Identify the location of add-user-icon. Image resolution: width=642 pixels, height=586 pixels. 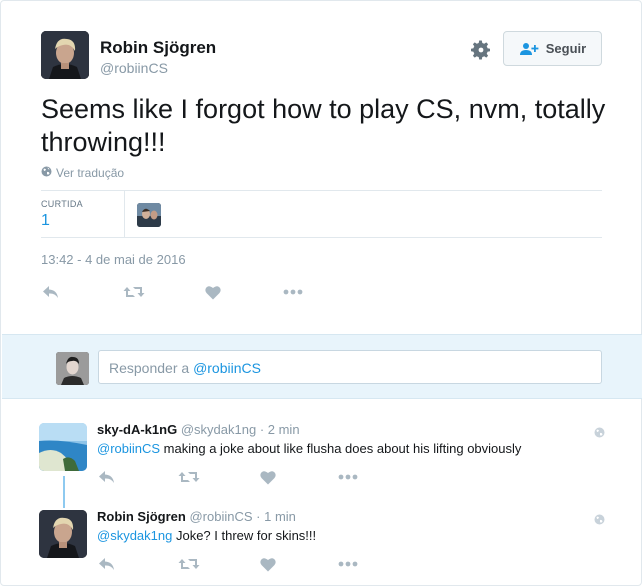
(529, 49).